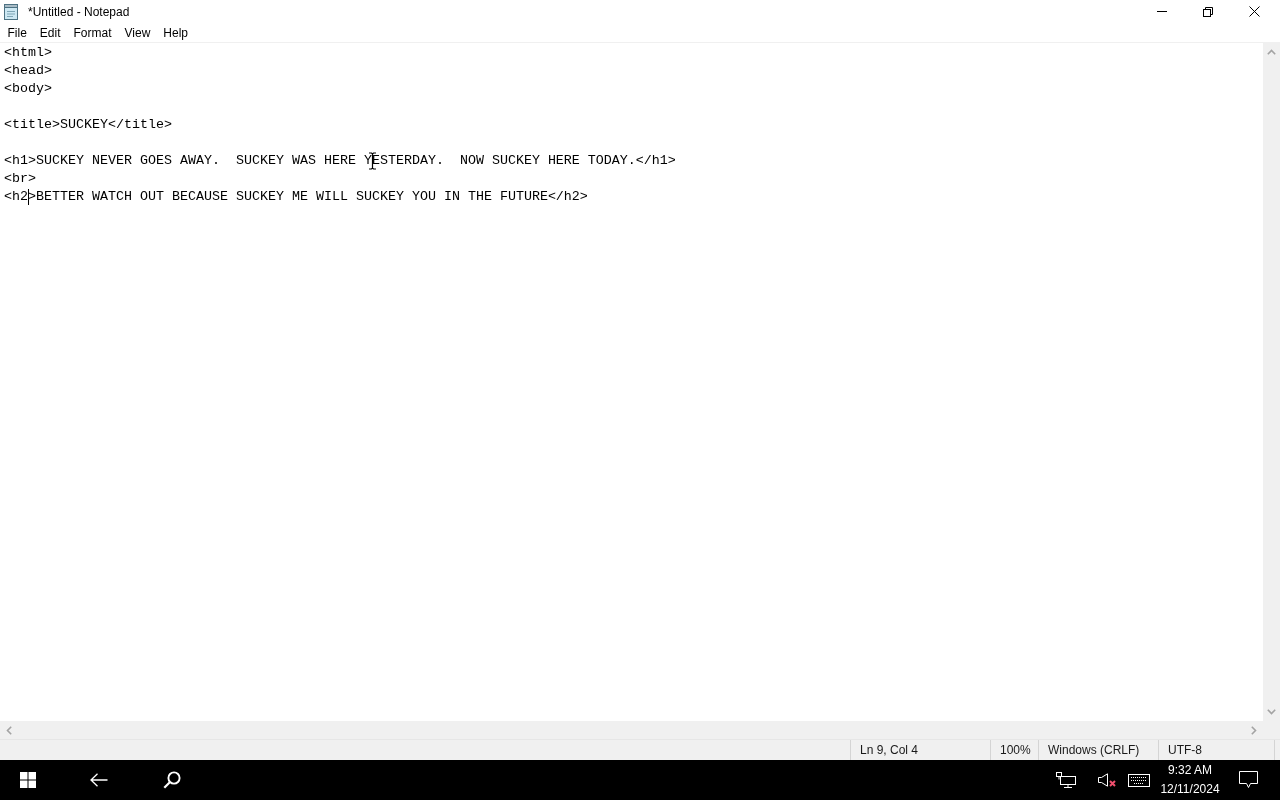  I want to click on keyboard-icon, so click(1139, 780).